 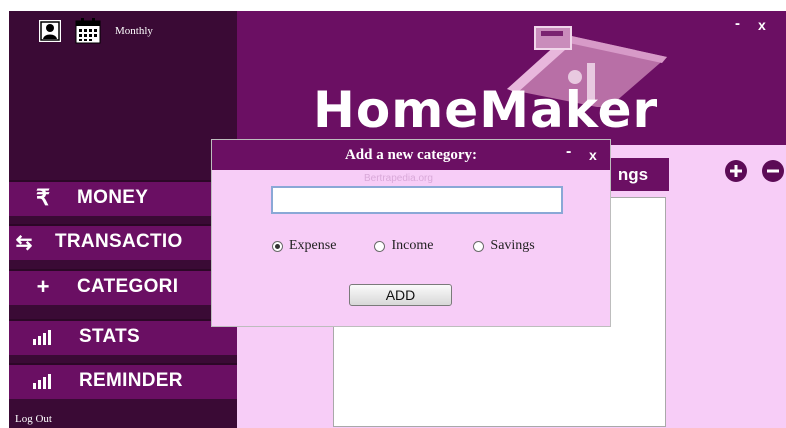 I want to click on radio-savings: Savings, so click(x=504, y=246).